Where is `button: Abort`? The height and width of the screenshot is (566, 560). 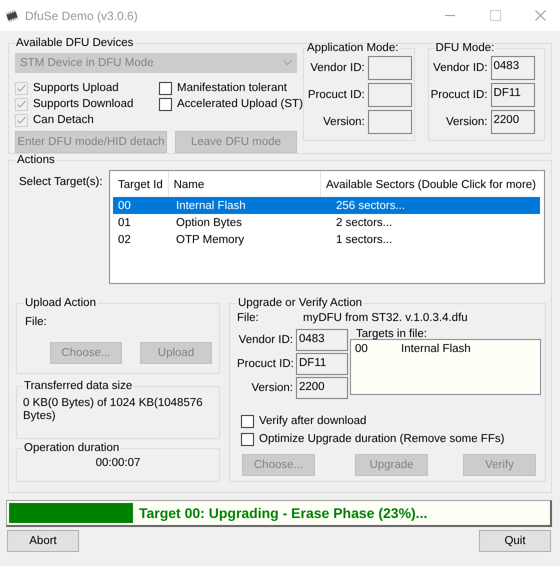 button: Abort is located at coordinates (43, 541).